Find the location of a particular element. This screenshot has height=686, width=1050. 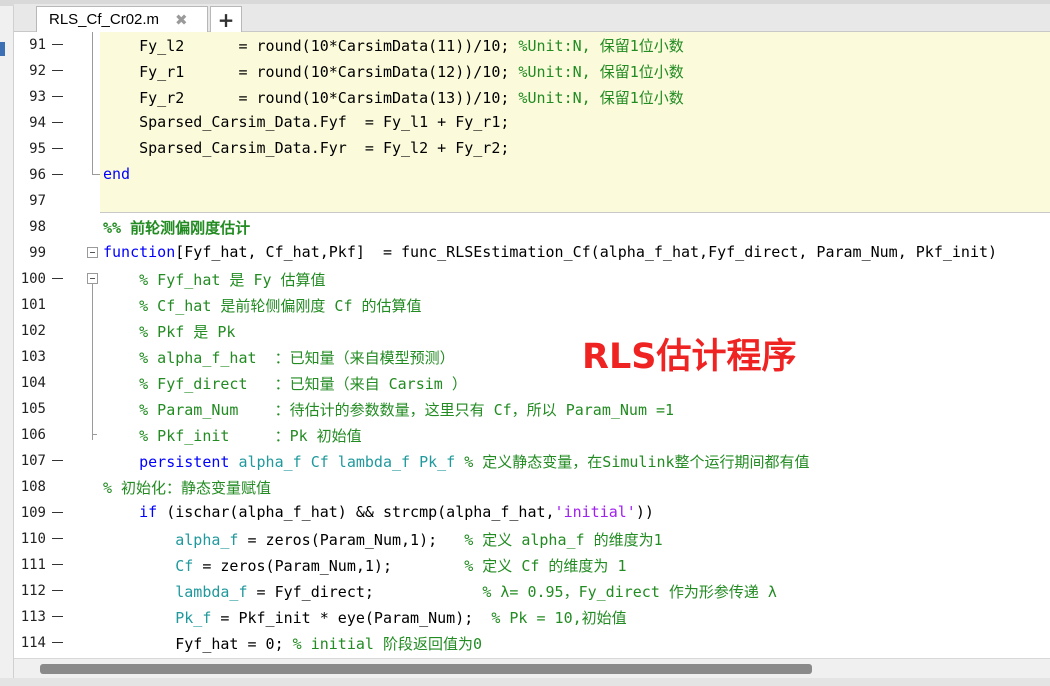

line-number: 104 is located at coordinates (33, 383).